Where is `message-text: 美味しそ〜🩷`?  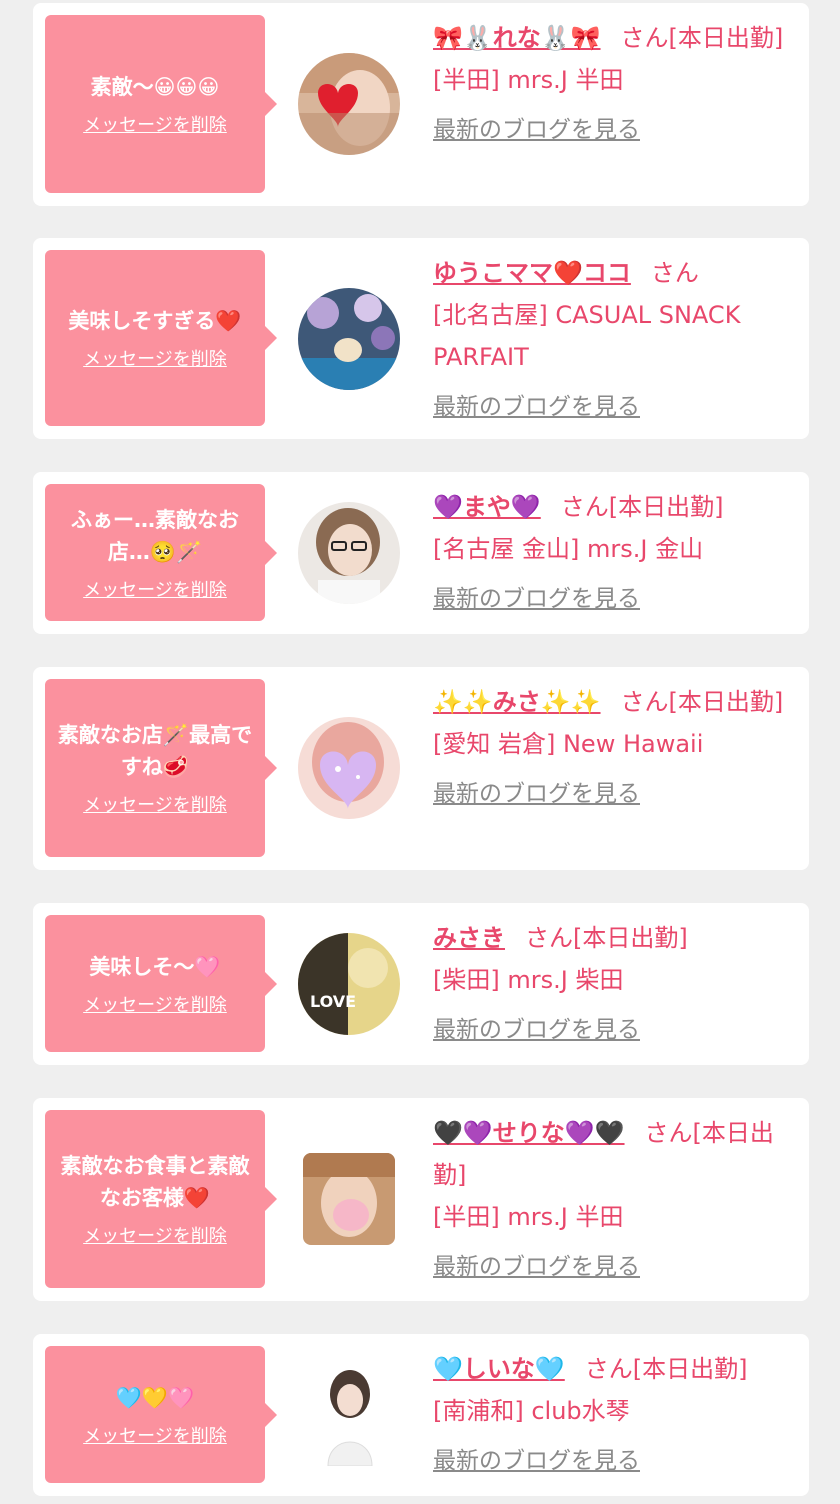
message-text: 美味しそ〜🩷 is located at coordinates (155, 966).